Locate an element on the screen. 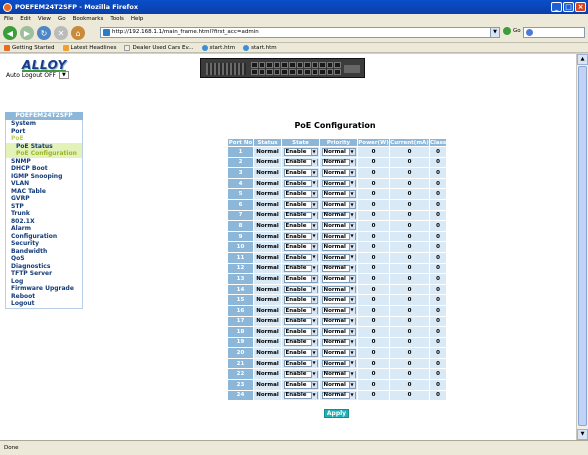  go-button: Go is located at coordinates (512, 31).